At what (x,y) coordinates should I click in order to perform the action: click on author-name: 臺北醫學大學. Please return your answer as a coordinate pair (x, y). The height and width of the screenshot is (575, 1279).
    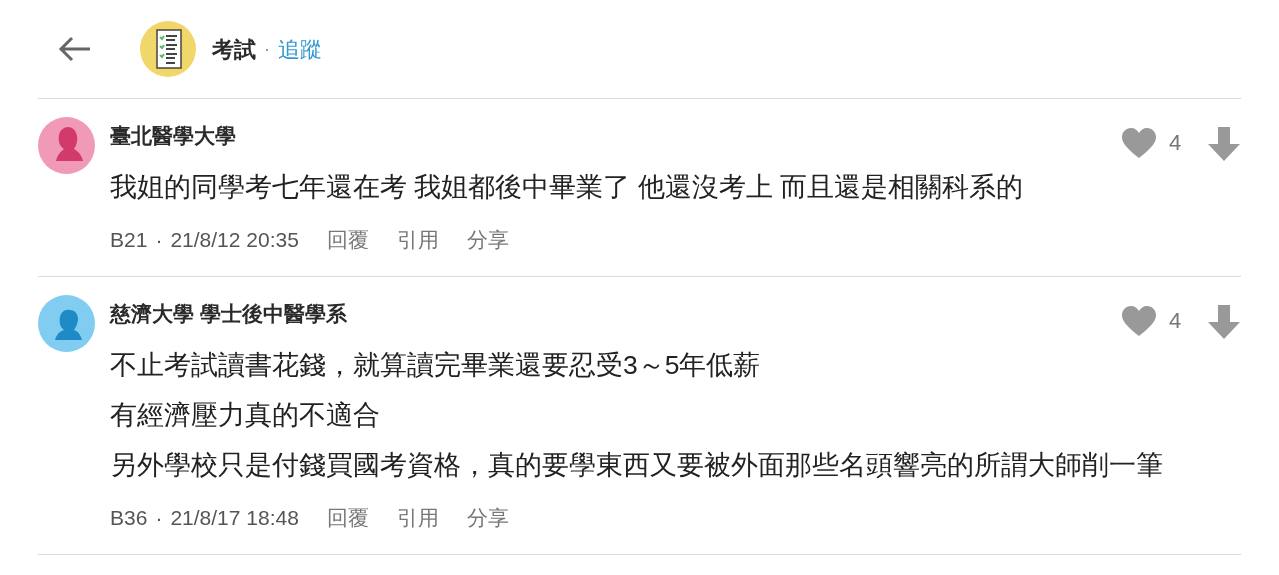
    Looking at the image, I should click on (615, 136).